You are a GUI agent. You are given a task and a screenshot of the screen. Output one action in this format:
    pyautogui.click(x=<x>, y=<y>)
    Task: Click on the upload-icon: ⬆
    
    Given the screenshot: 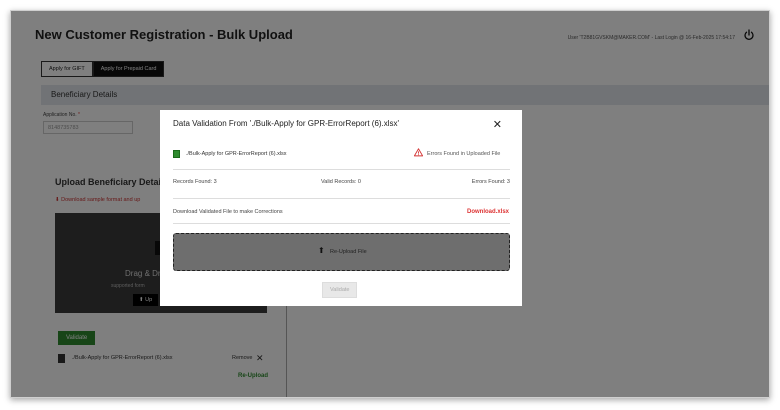 What is the action you would take?
    pyautogui.click(x=321, y=250)
    